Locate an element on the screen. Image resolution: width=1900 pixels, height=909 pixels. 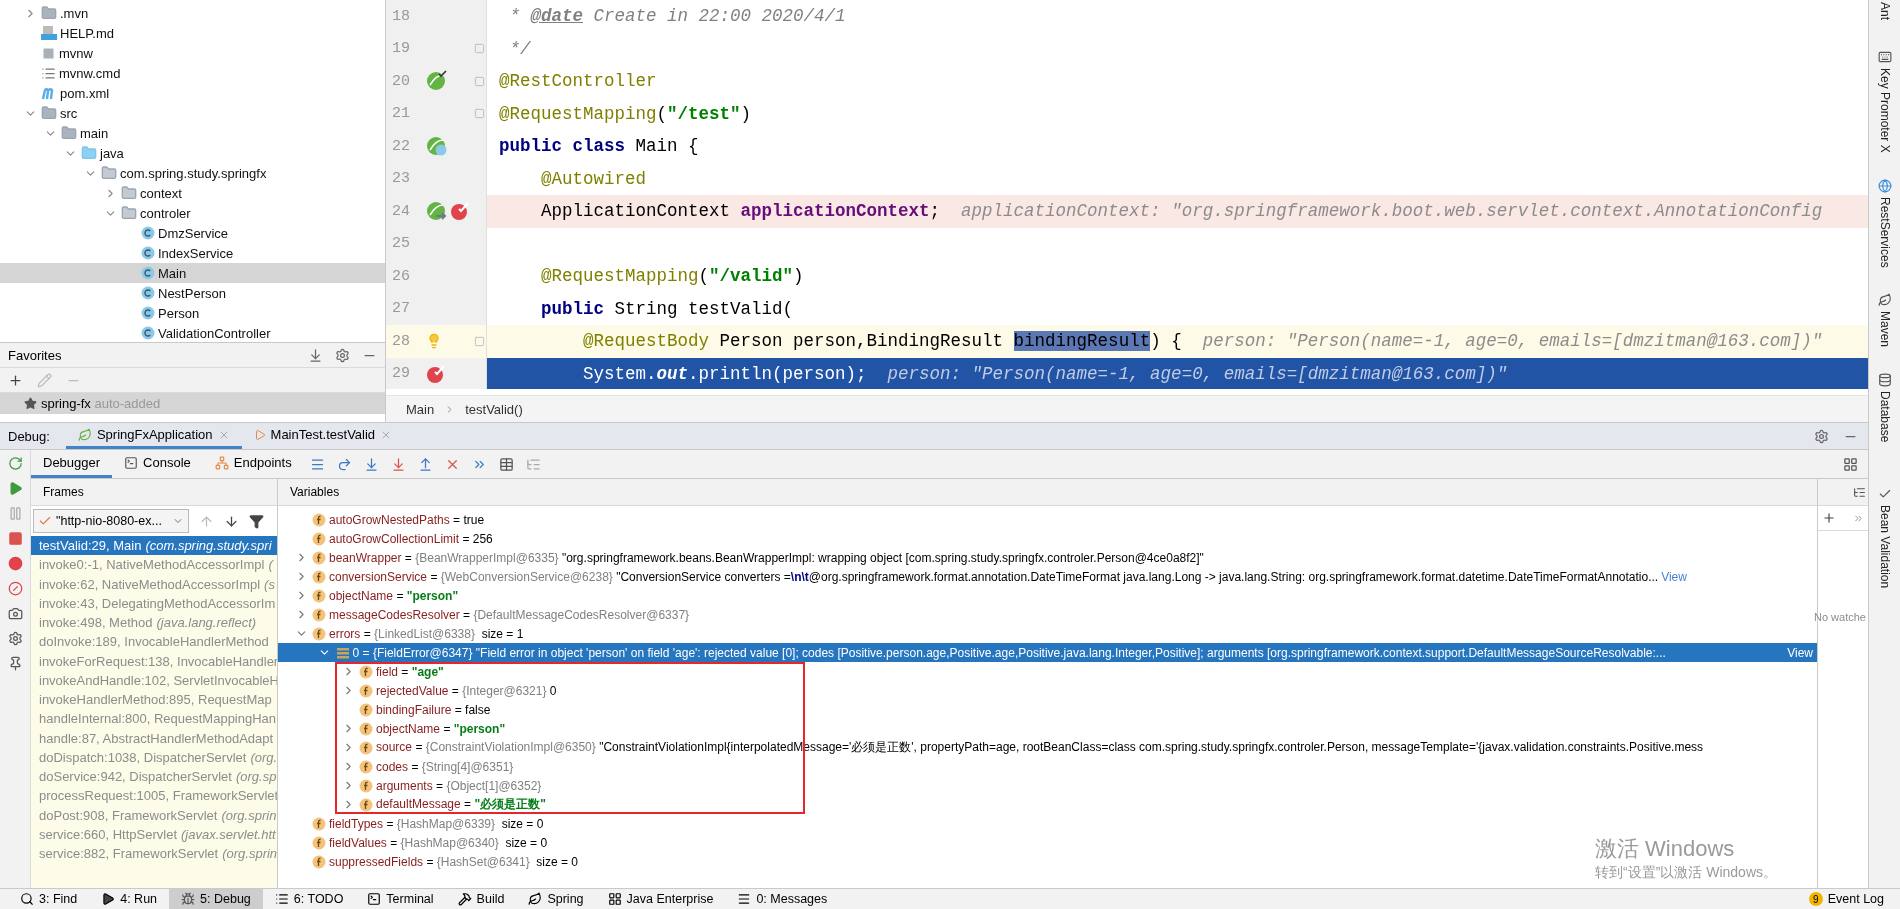
tree-row: main is located at coordinates (192, 133).